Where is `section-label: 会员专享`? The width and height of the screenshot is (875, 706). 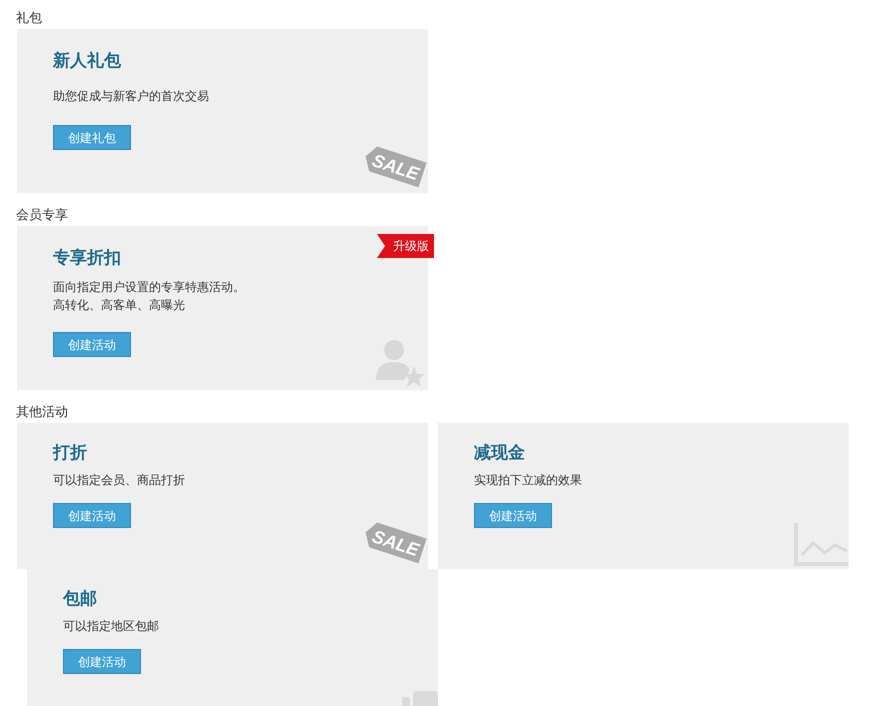
section-label: 会员专享 is located at coordinates (42, 215).